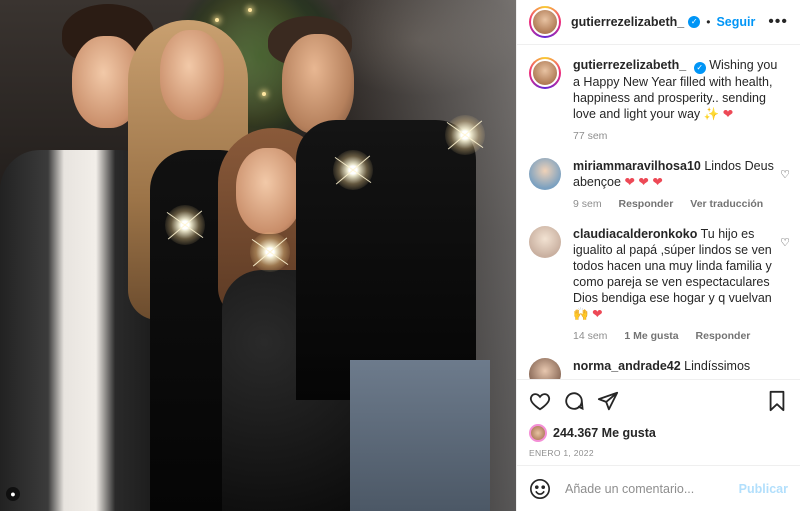 The width and height of the screenshot is (800, 511). What do you see at coordinates (608, 401) in the screenshot?
I see `share-icon` at bounding box center [608, 401].